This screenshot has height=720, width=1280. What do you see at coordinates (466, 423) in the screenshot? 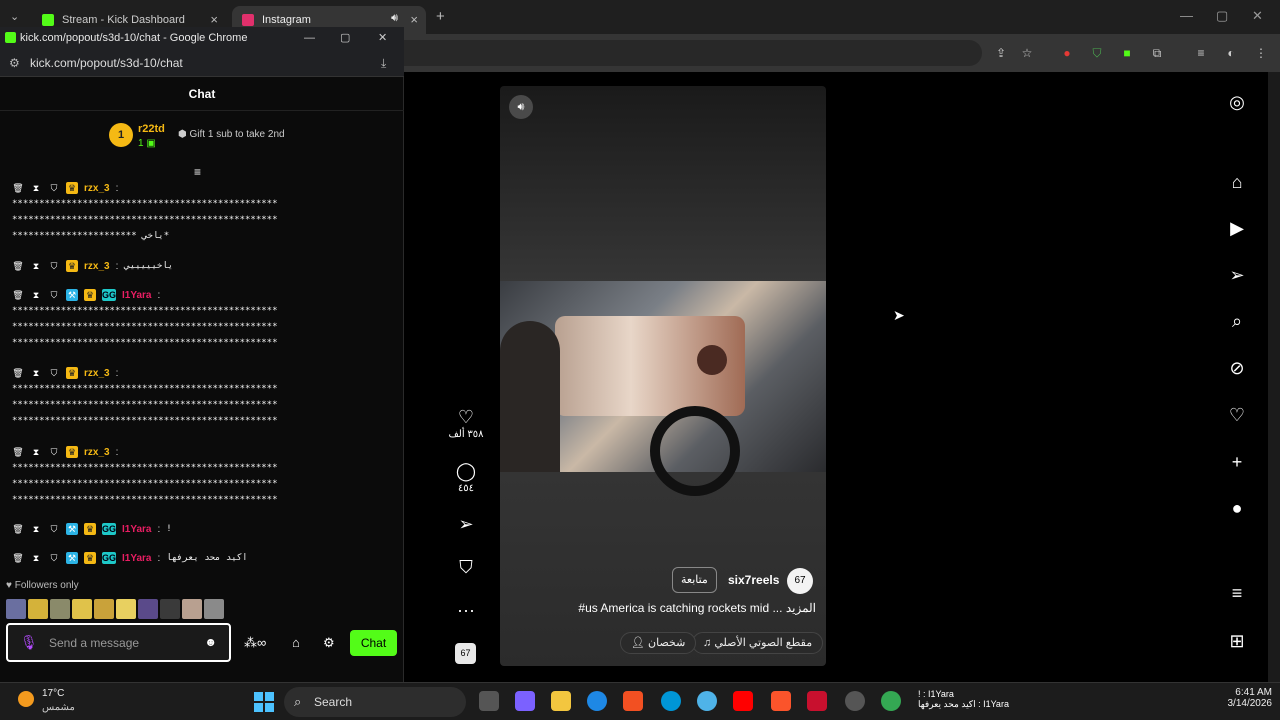
I see `like-action: ♡ ٣٥٨ ألف` at bounding box center [466, 423].